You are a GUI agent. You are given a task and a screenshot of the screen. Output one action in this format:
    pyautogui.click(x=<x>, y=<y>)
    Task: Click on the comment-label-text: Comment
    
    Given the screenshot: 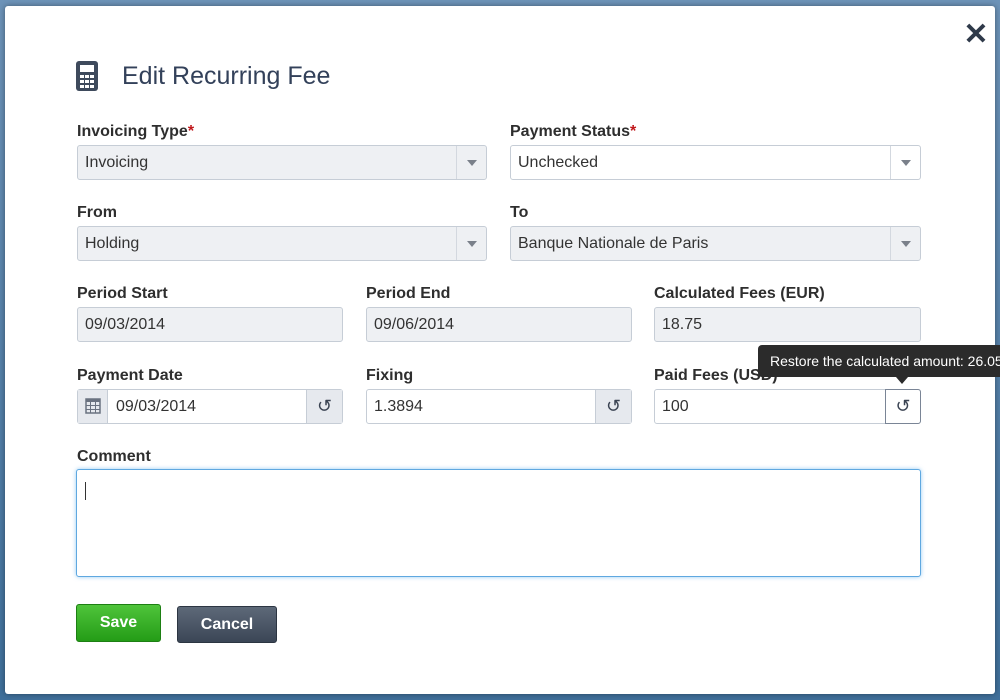 What is the action you would take?
    pyautogui.click(x=114, y=456)
    